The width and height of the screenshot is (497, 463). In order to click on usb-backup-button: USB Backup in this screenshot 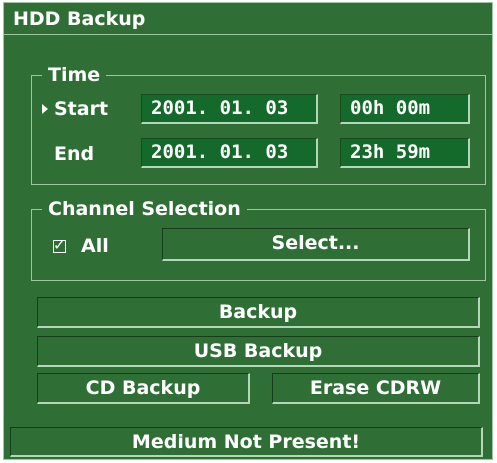, I will do `click(258, 351)`.